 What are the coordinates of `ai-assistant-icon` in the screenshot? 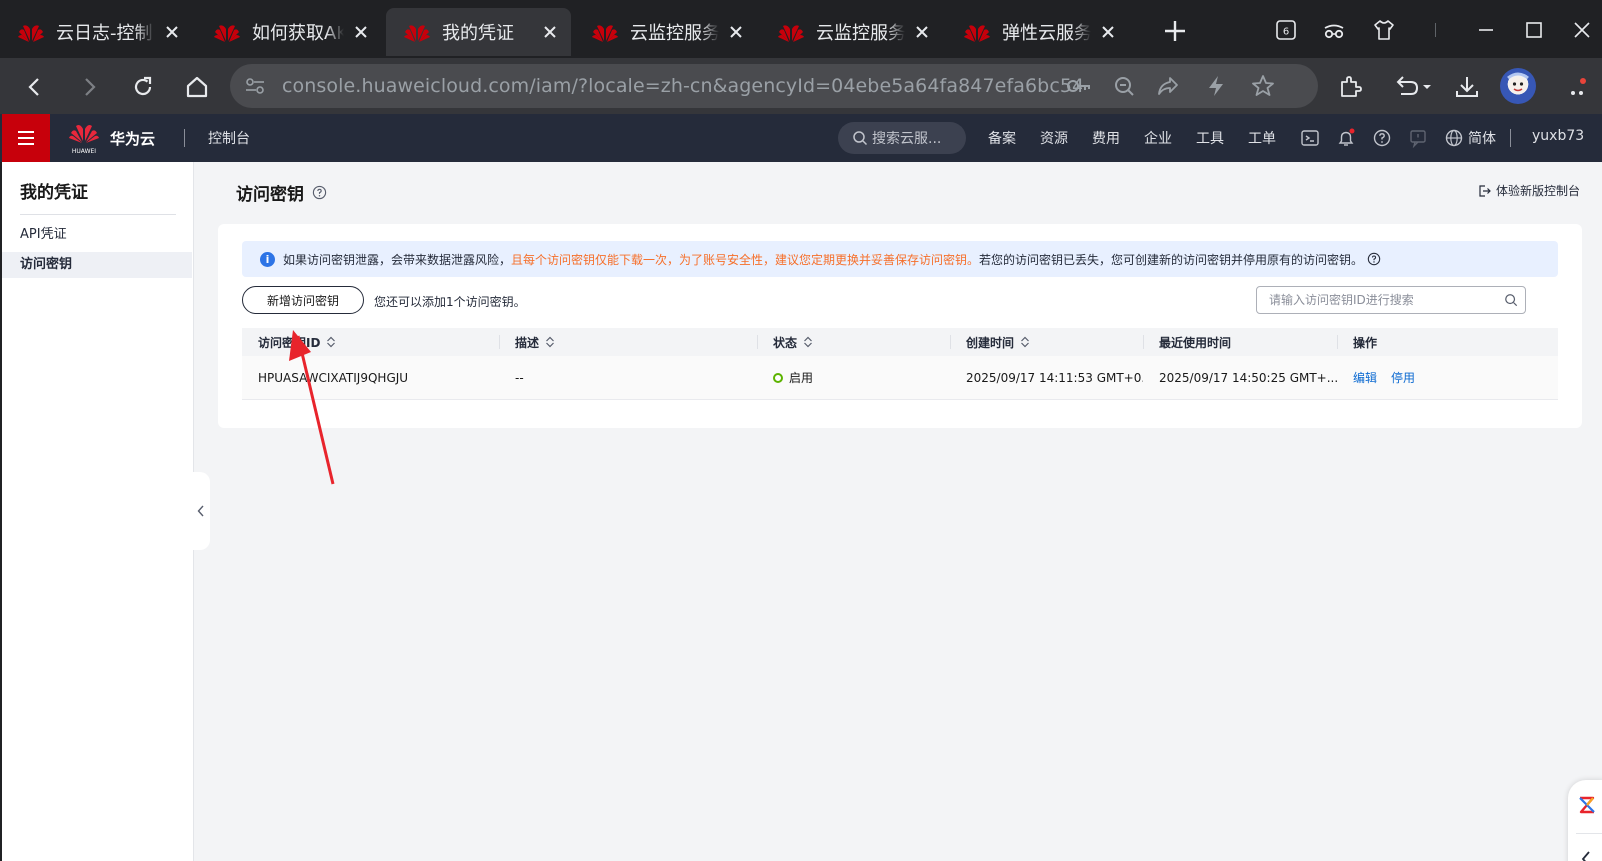 It's located at (1587, 805).